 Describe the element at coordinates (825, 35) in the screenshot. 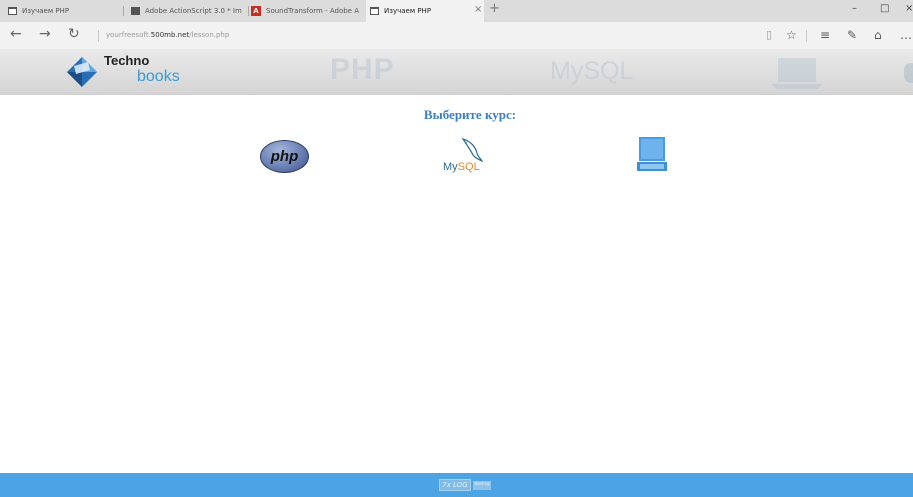

I see `hub-icon: ≡` at that location.